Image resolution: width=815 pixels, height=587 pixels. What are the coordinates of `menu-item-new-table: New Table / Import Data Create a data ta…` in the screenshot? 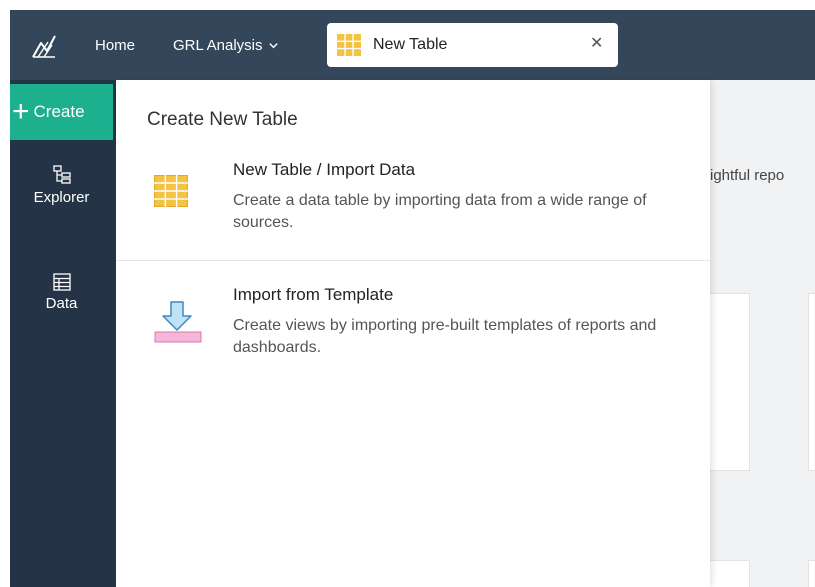 It's located at (413, 210).